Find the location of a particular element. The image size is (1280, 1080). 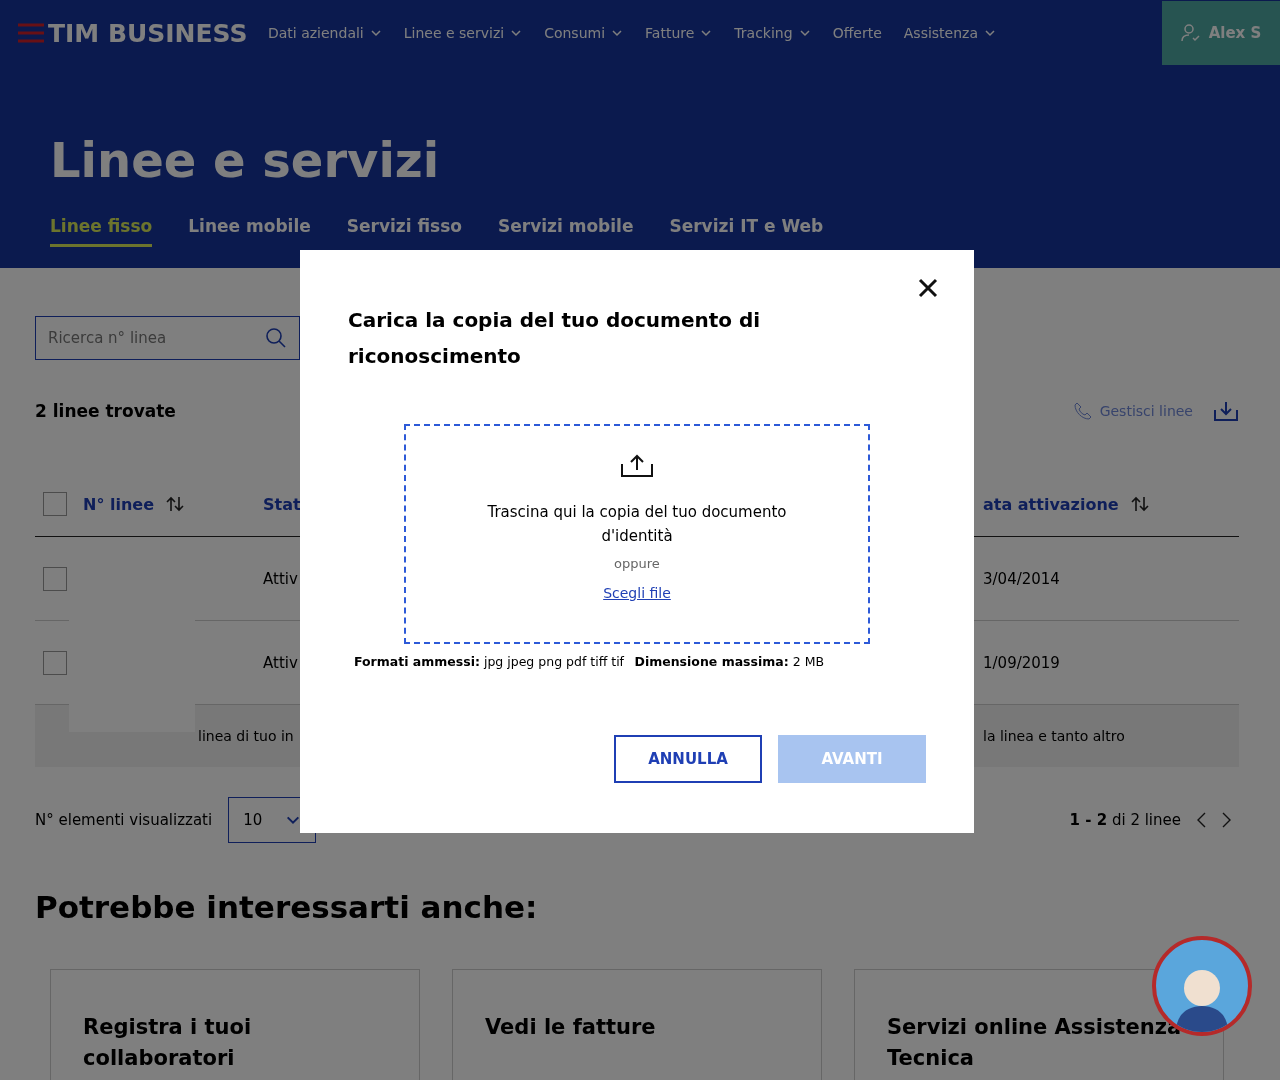

dialog-title: Carica la copia del tuo documento di riconoscimento is located at coordinates (555, 338).